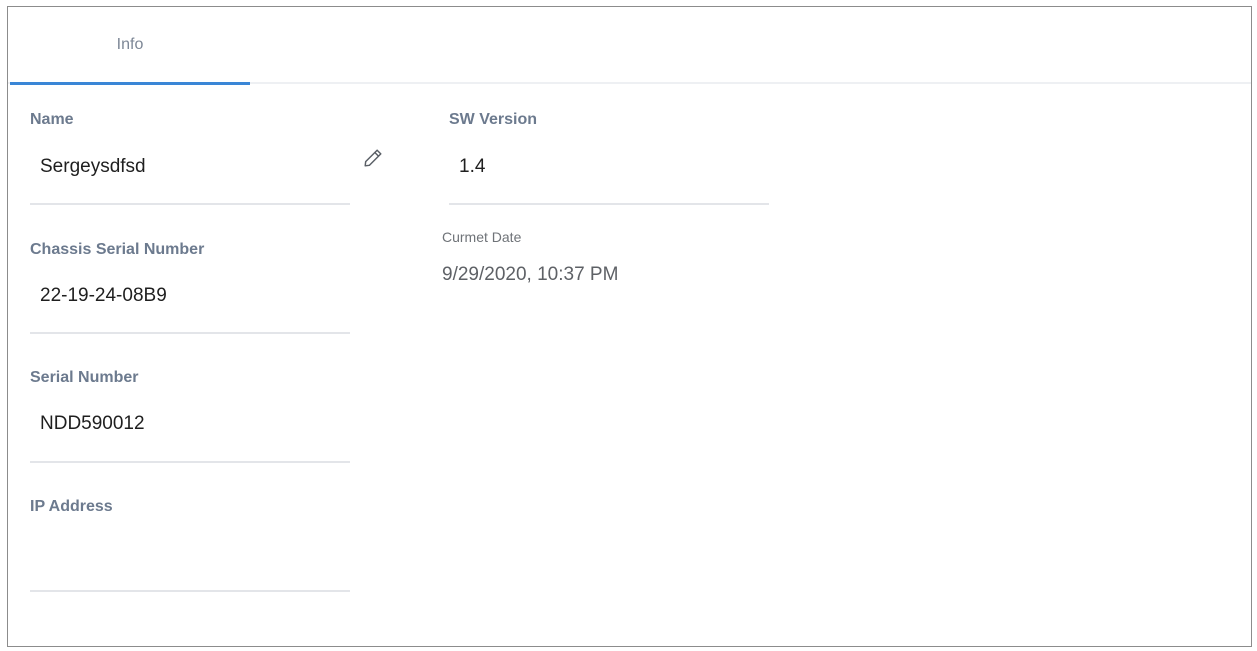 The width and height of the screenshot is (1257, 651). Describe the element at coordinates (52, 119) in the screenshot. I see `name-label: Name` at that location.